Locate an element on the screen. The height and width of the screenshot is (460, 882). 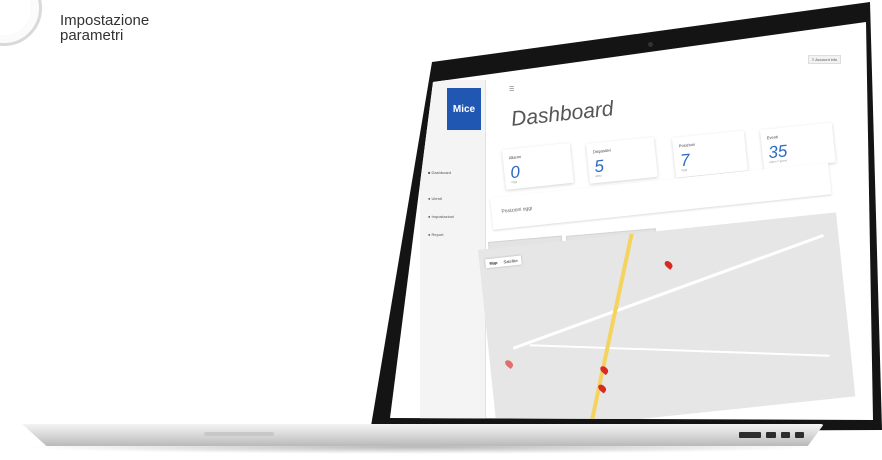
map-type-toggle: Map Satellite is located at coordinates (504, 262).